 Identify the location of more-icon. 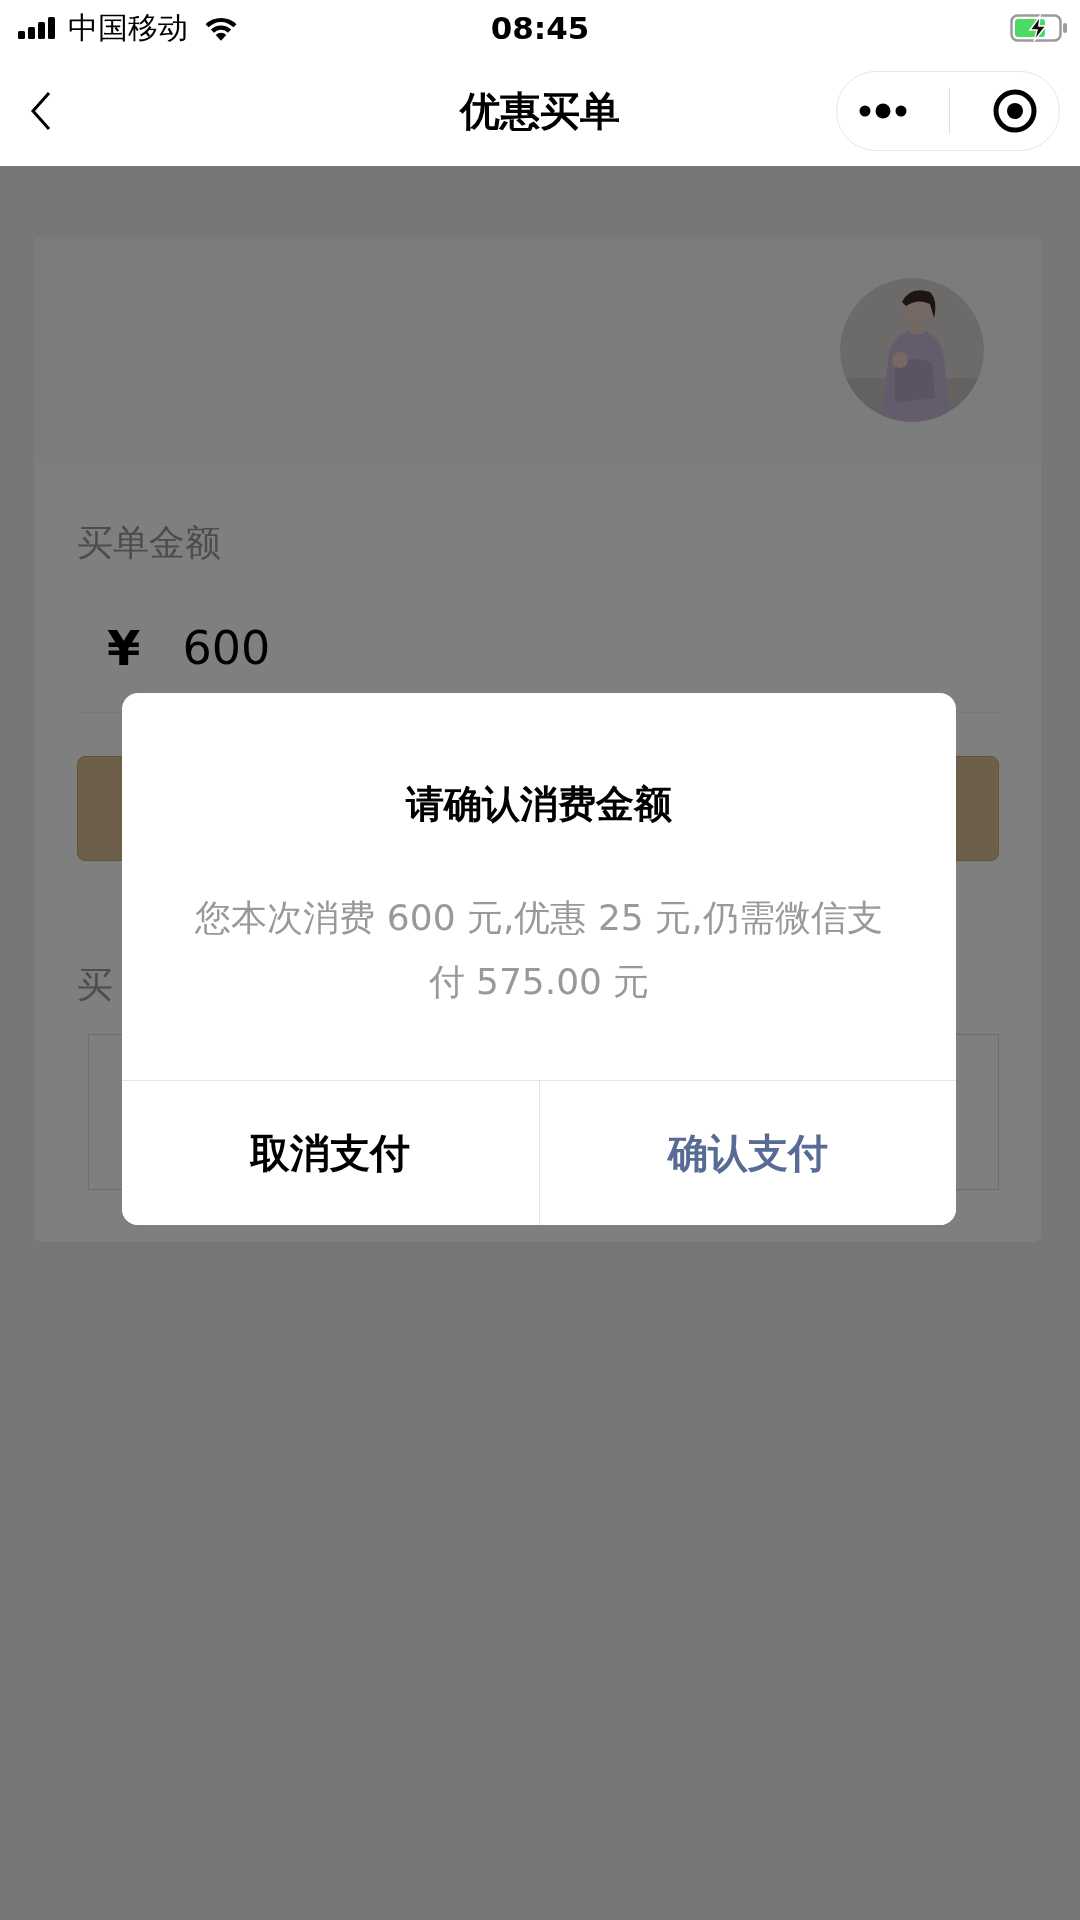
(882, 111).